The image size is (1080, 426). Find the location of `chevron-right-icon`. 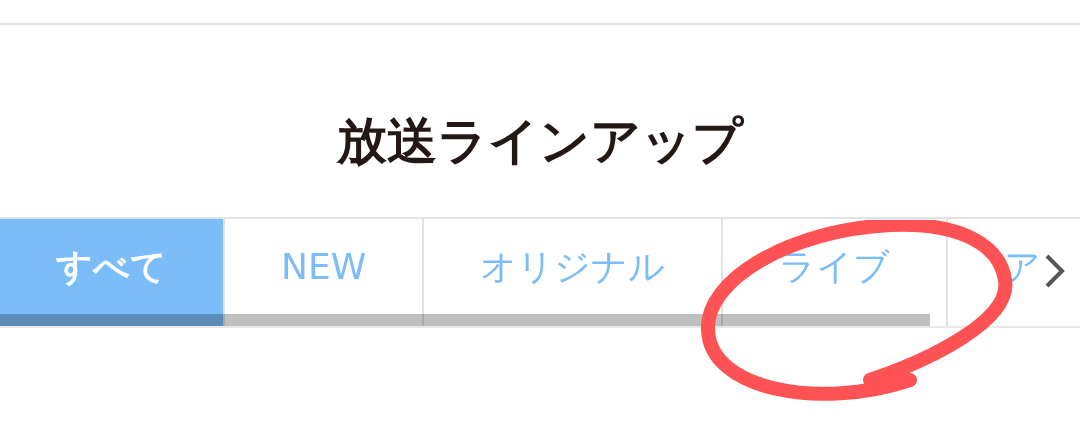

chevron-right-icon is located at coordinates (1055, 271).